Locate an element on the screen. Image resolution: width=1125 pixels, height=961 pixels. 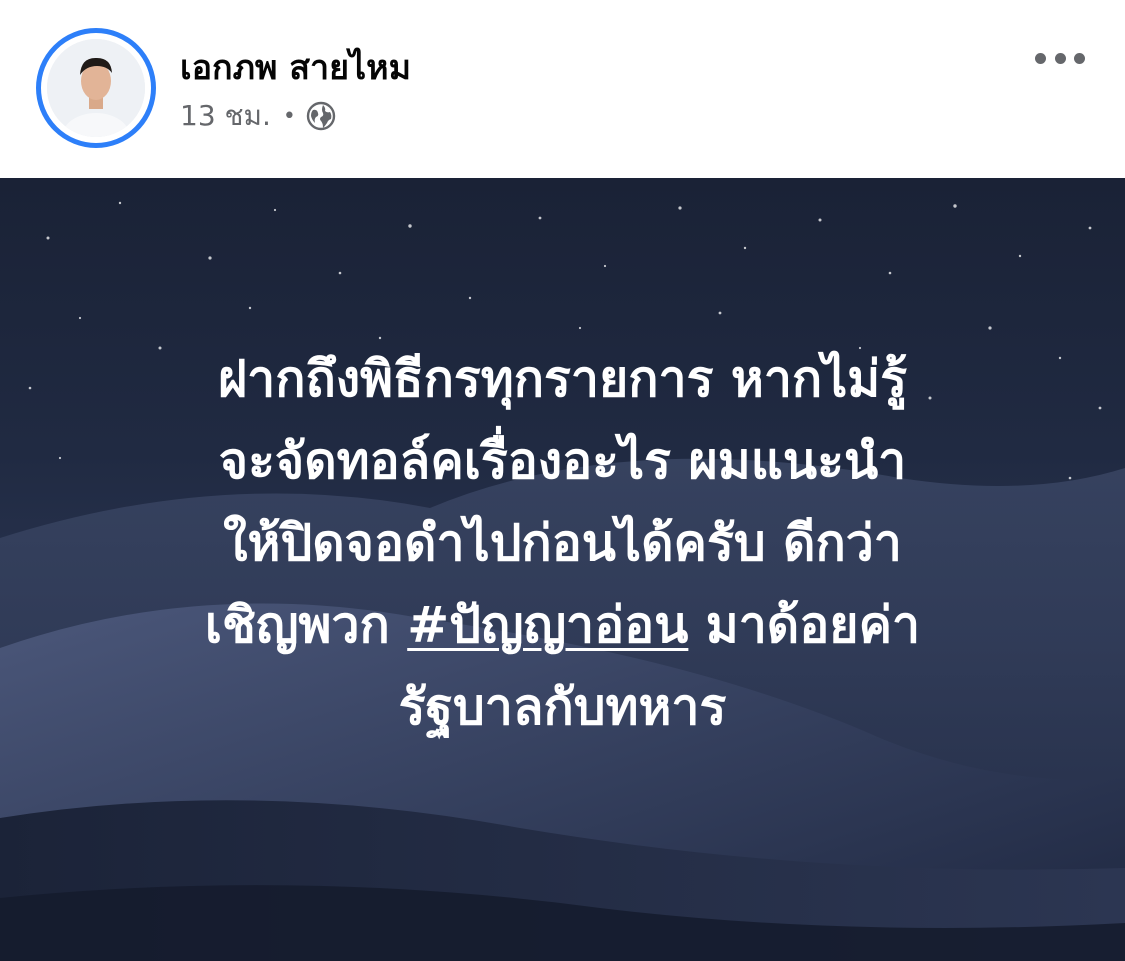
author-name: เอกภพ สายไหม is located at coordinates (295, 67).